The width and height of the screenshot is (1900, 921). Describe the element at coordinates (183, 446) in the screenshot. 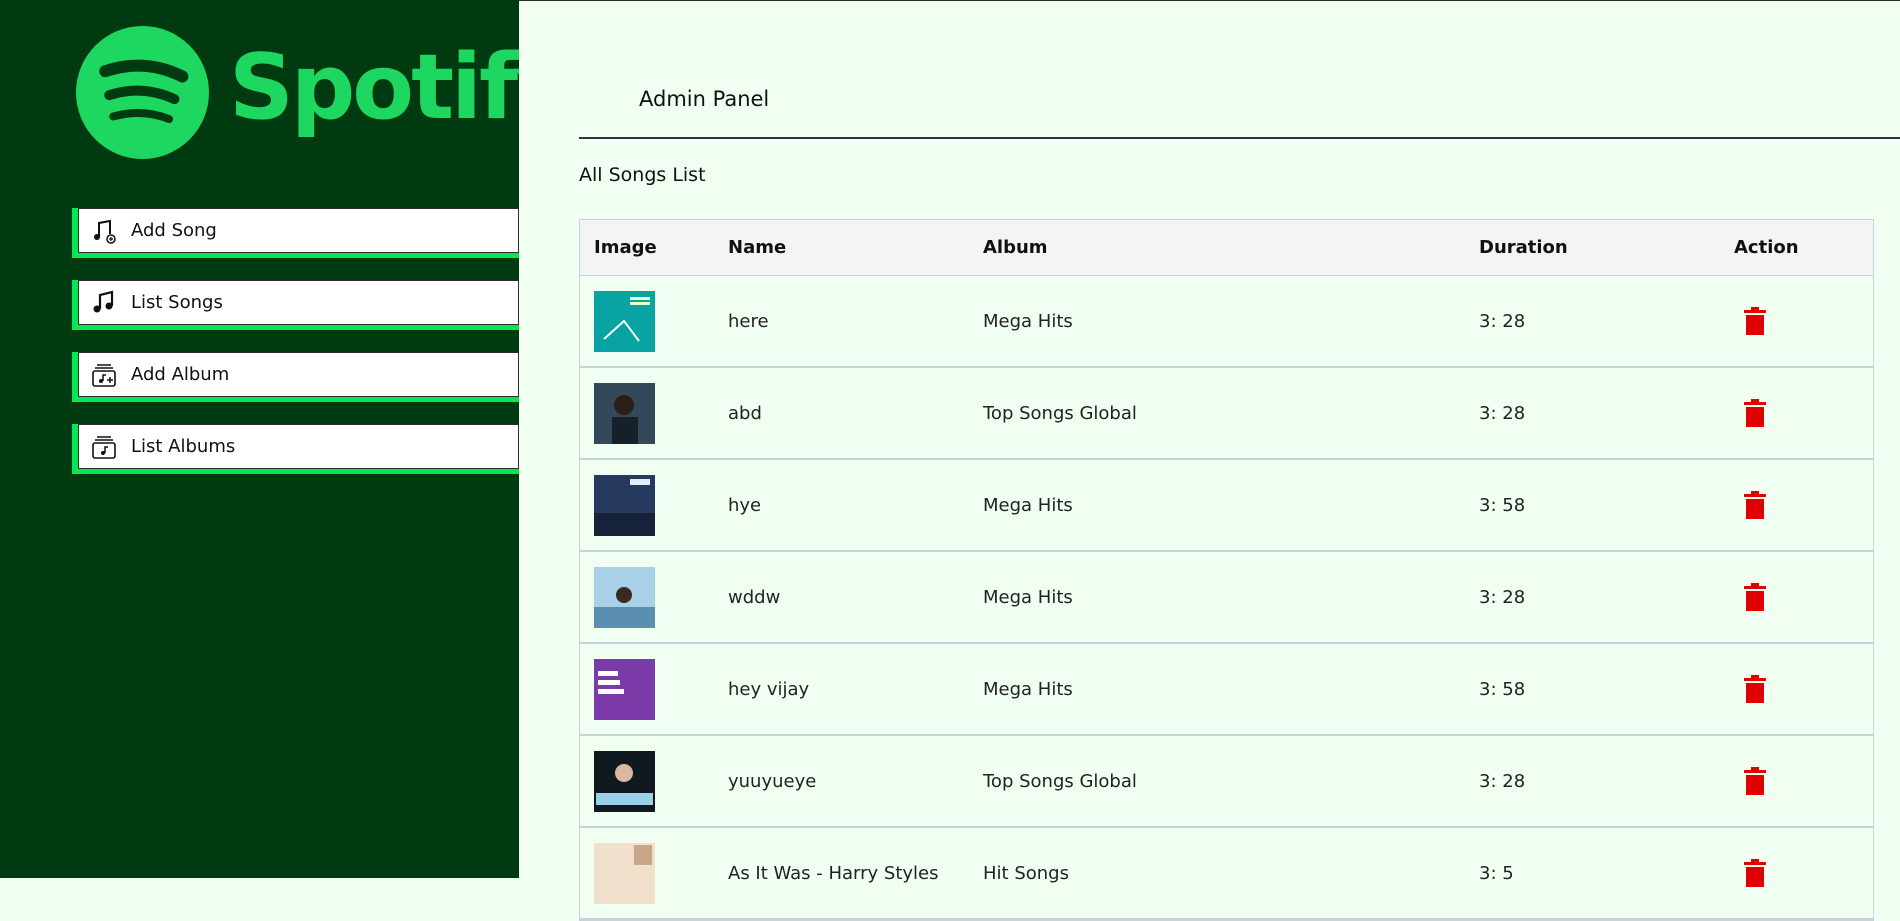

I see `nav-label: List Albums` at that location.